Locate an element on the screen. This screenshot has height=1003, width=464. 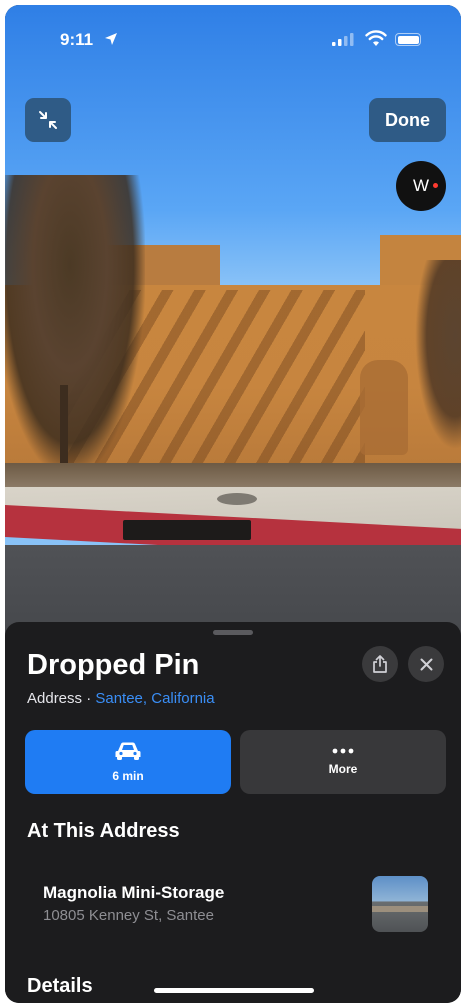
compass-heading: W is located at coordinates (421, 185).